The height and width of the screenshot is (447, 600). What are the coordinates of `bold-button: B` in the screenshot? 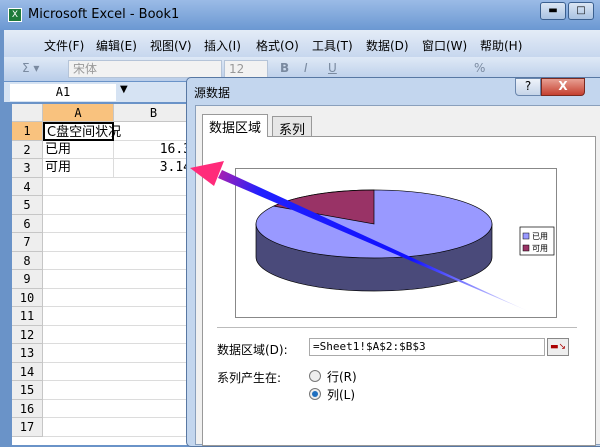 It's located at (284, 68).